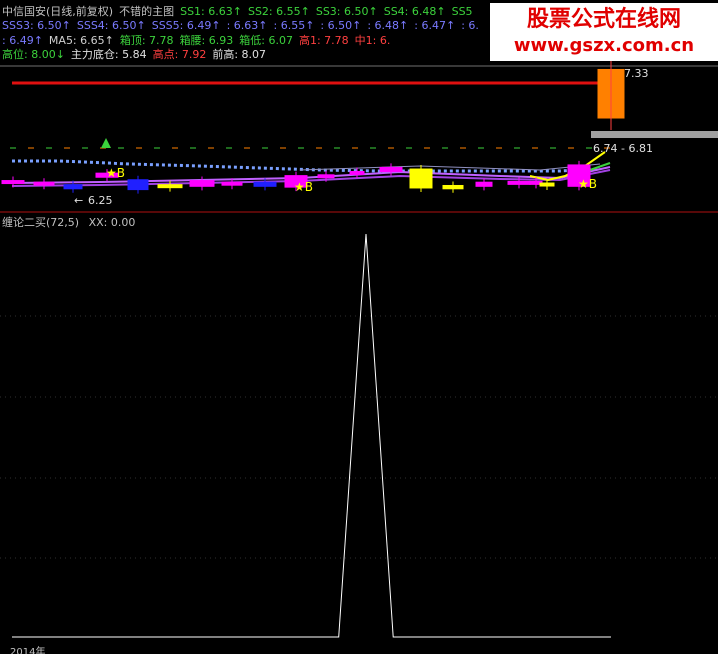  Describe the element at coordinates (100, 200) in the screenshot. I see `price-label-low: 6.25` at that location.